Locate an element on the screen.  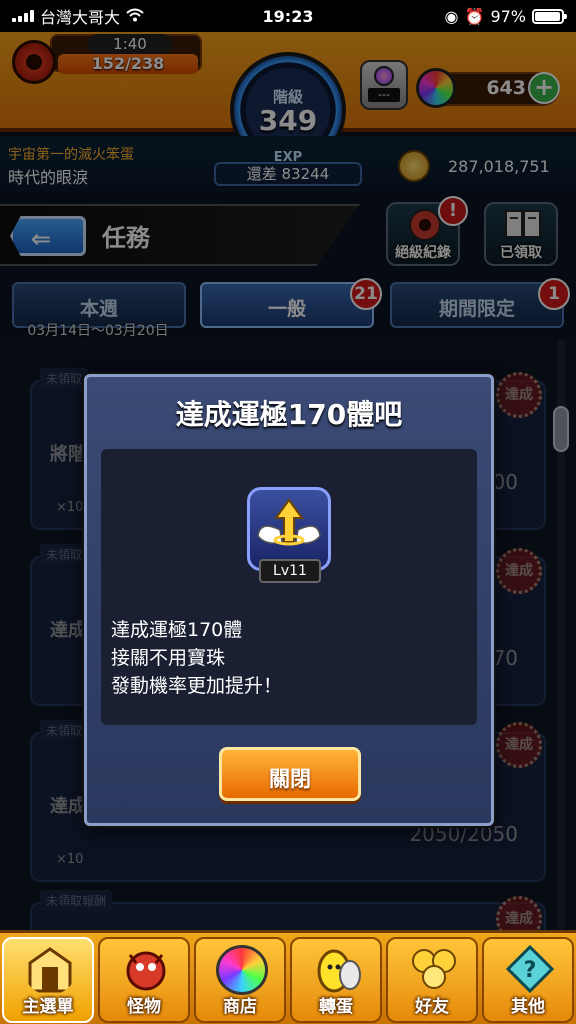
description-line: 接關不用寶珠 is located at coordinates (168, 658).